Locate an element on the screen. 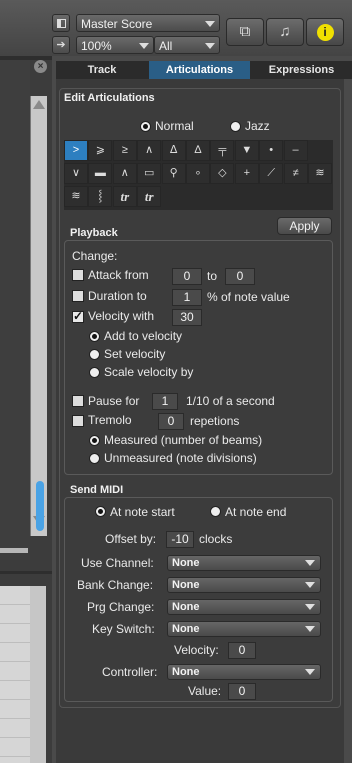 The height and width of the screenshot is (763, 352). velocity-checkbox is located at coordinates (78, 316).